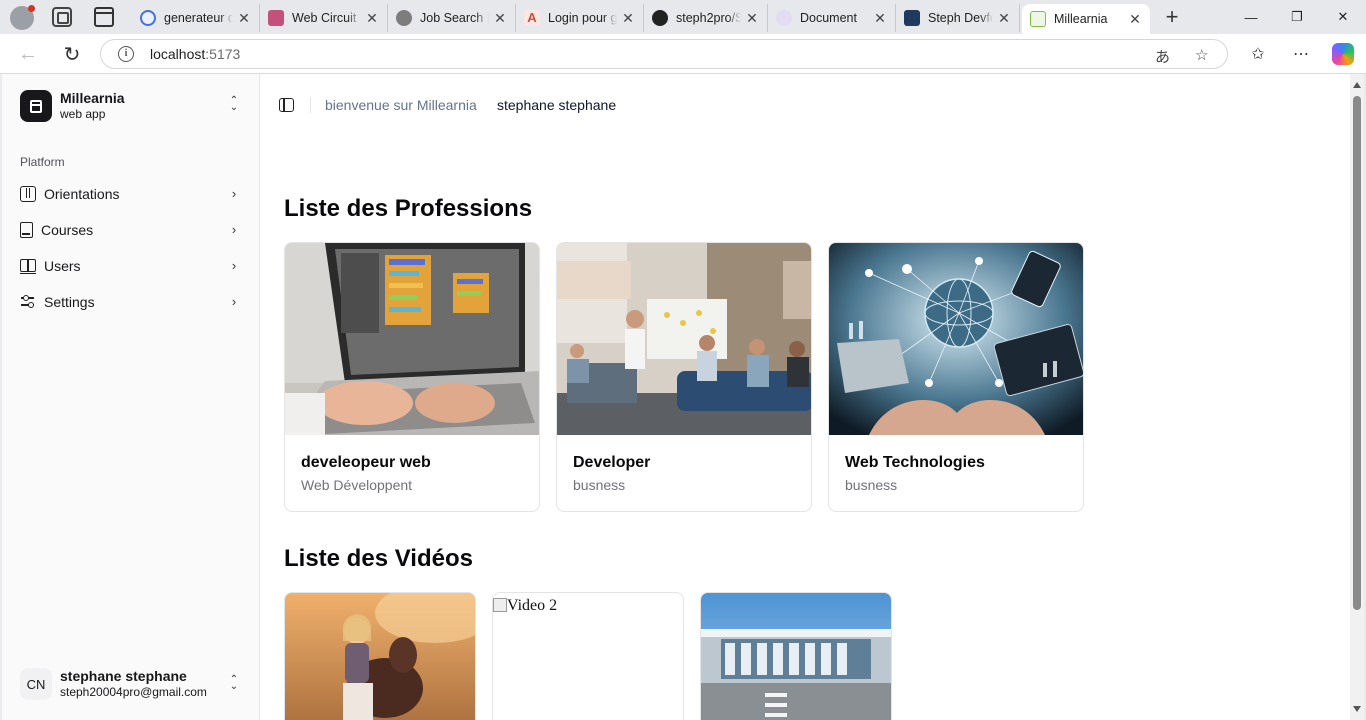 Image resolution: width=1366 pixels, height=720 pixels. I want to click on video-card: Video 2, so click(588, 656).